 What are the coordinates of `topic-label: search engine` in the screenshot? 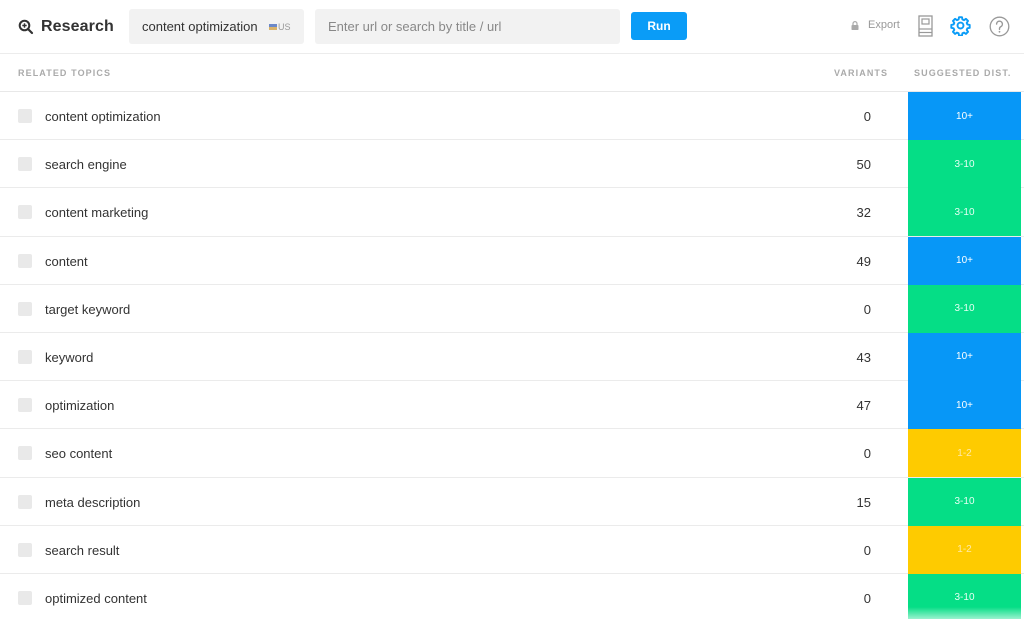 It's located at (86, 165).